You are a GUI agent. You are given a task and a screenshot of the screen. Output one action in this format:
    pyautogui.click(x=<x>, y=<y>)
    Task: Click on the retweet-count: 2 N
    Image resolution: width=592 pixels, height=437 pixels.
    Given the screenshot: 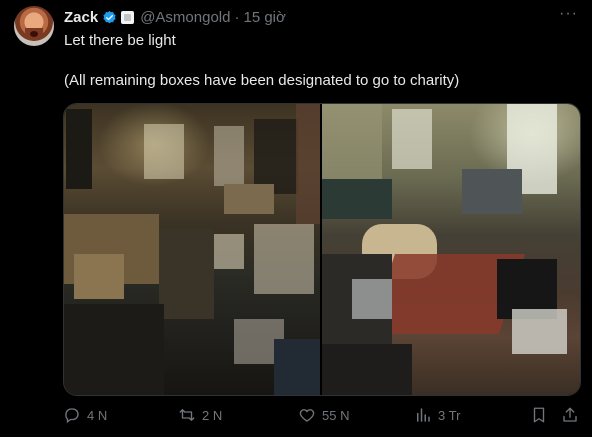 What is the action you would take?
    pyautogui.click(x=212, y=415)
    